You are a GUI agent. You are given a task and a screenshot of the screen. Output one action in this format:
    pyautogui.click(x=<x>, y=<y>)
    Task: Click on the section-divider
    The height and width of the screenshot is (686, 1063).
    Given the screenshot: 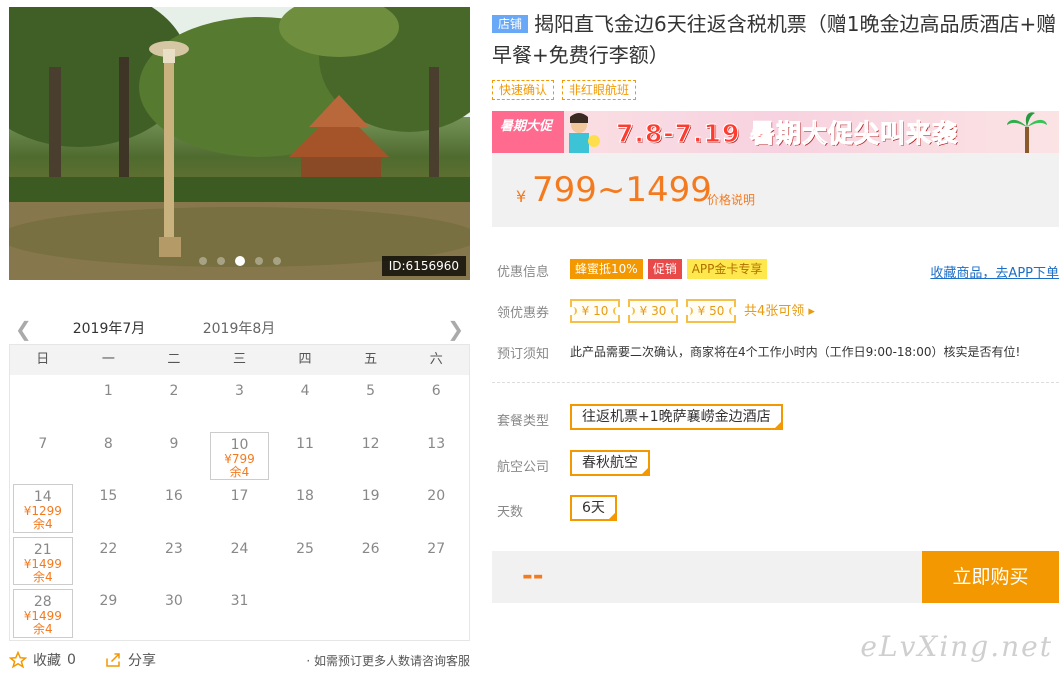 What is the action you would take?
    pyautogui.click(x=775, y=382)
    